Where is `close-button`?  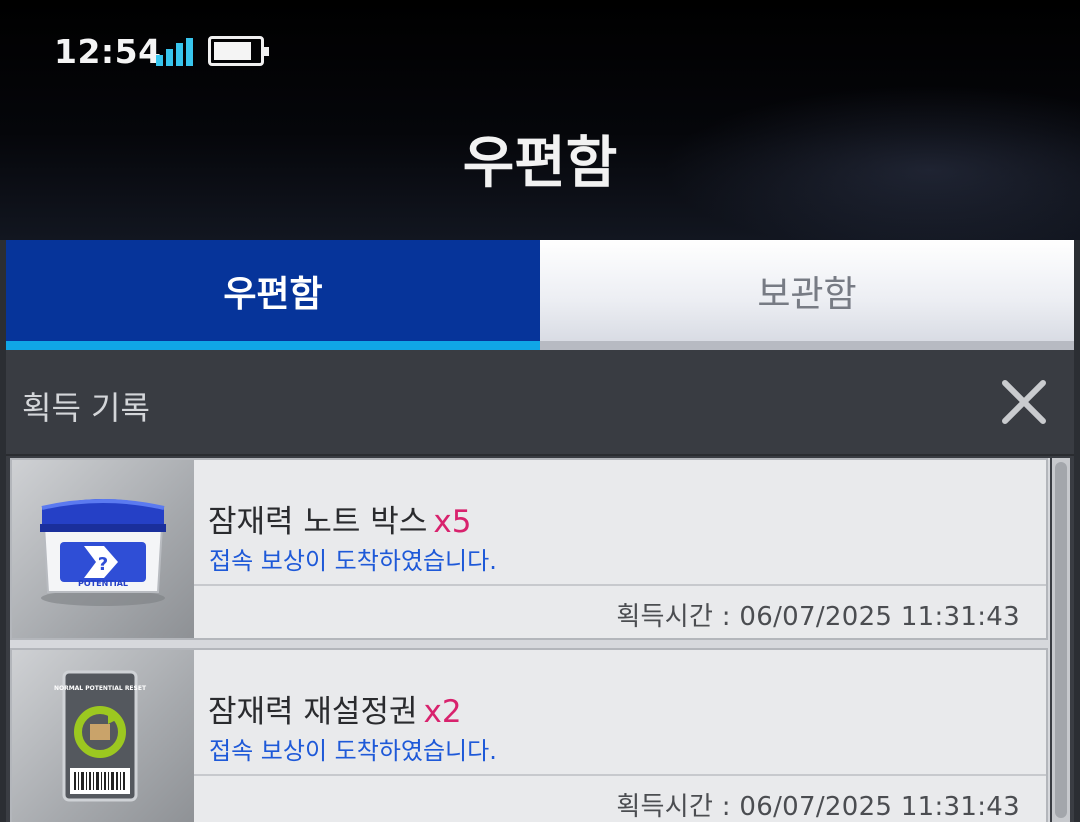
close-button is located at coordinates (1024, 402).